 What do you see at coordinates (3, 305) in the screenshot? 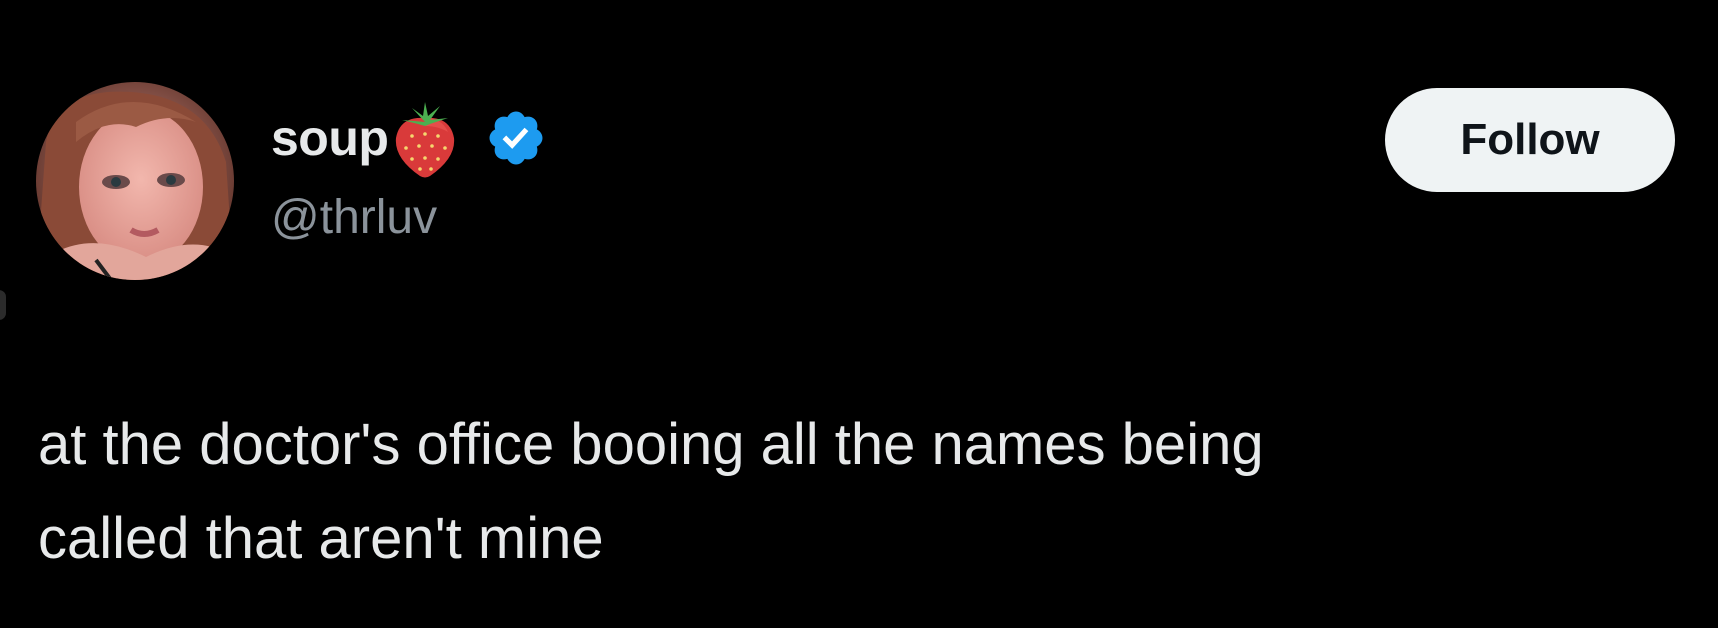
I see `partial-edge-element` at bounding box center [3, 305].